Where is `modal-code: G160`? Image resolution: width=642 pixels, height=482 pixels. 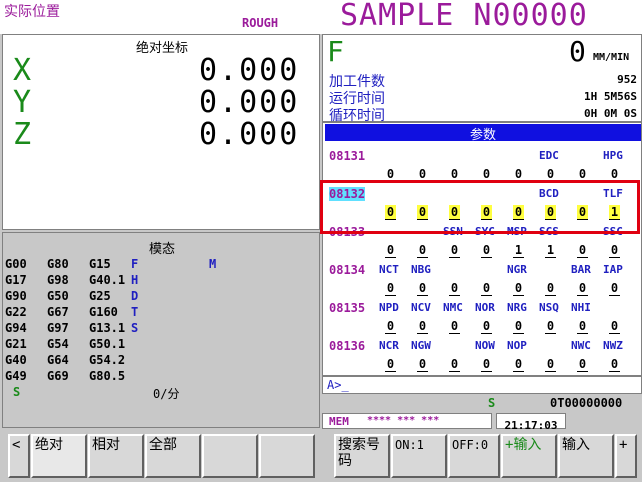
modal-code: G160 is located at coordinates (103, 312).